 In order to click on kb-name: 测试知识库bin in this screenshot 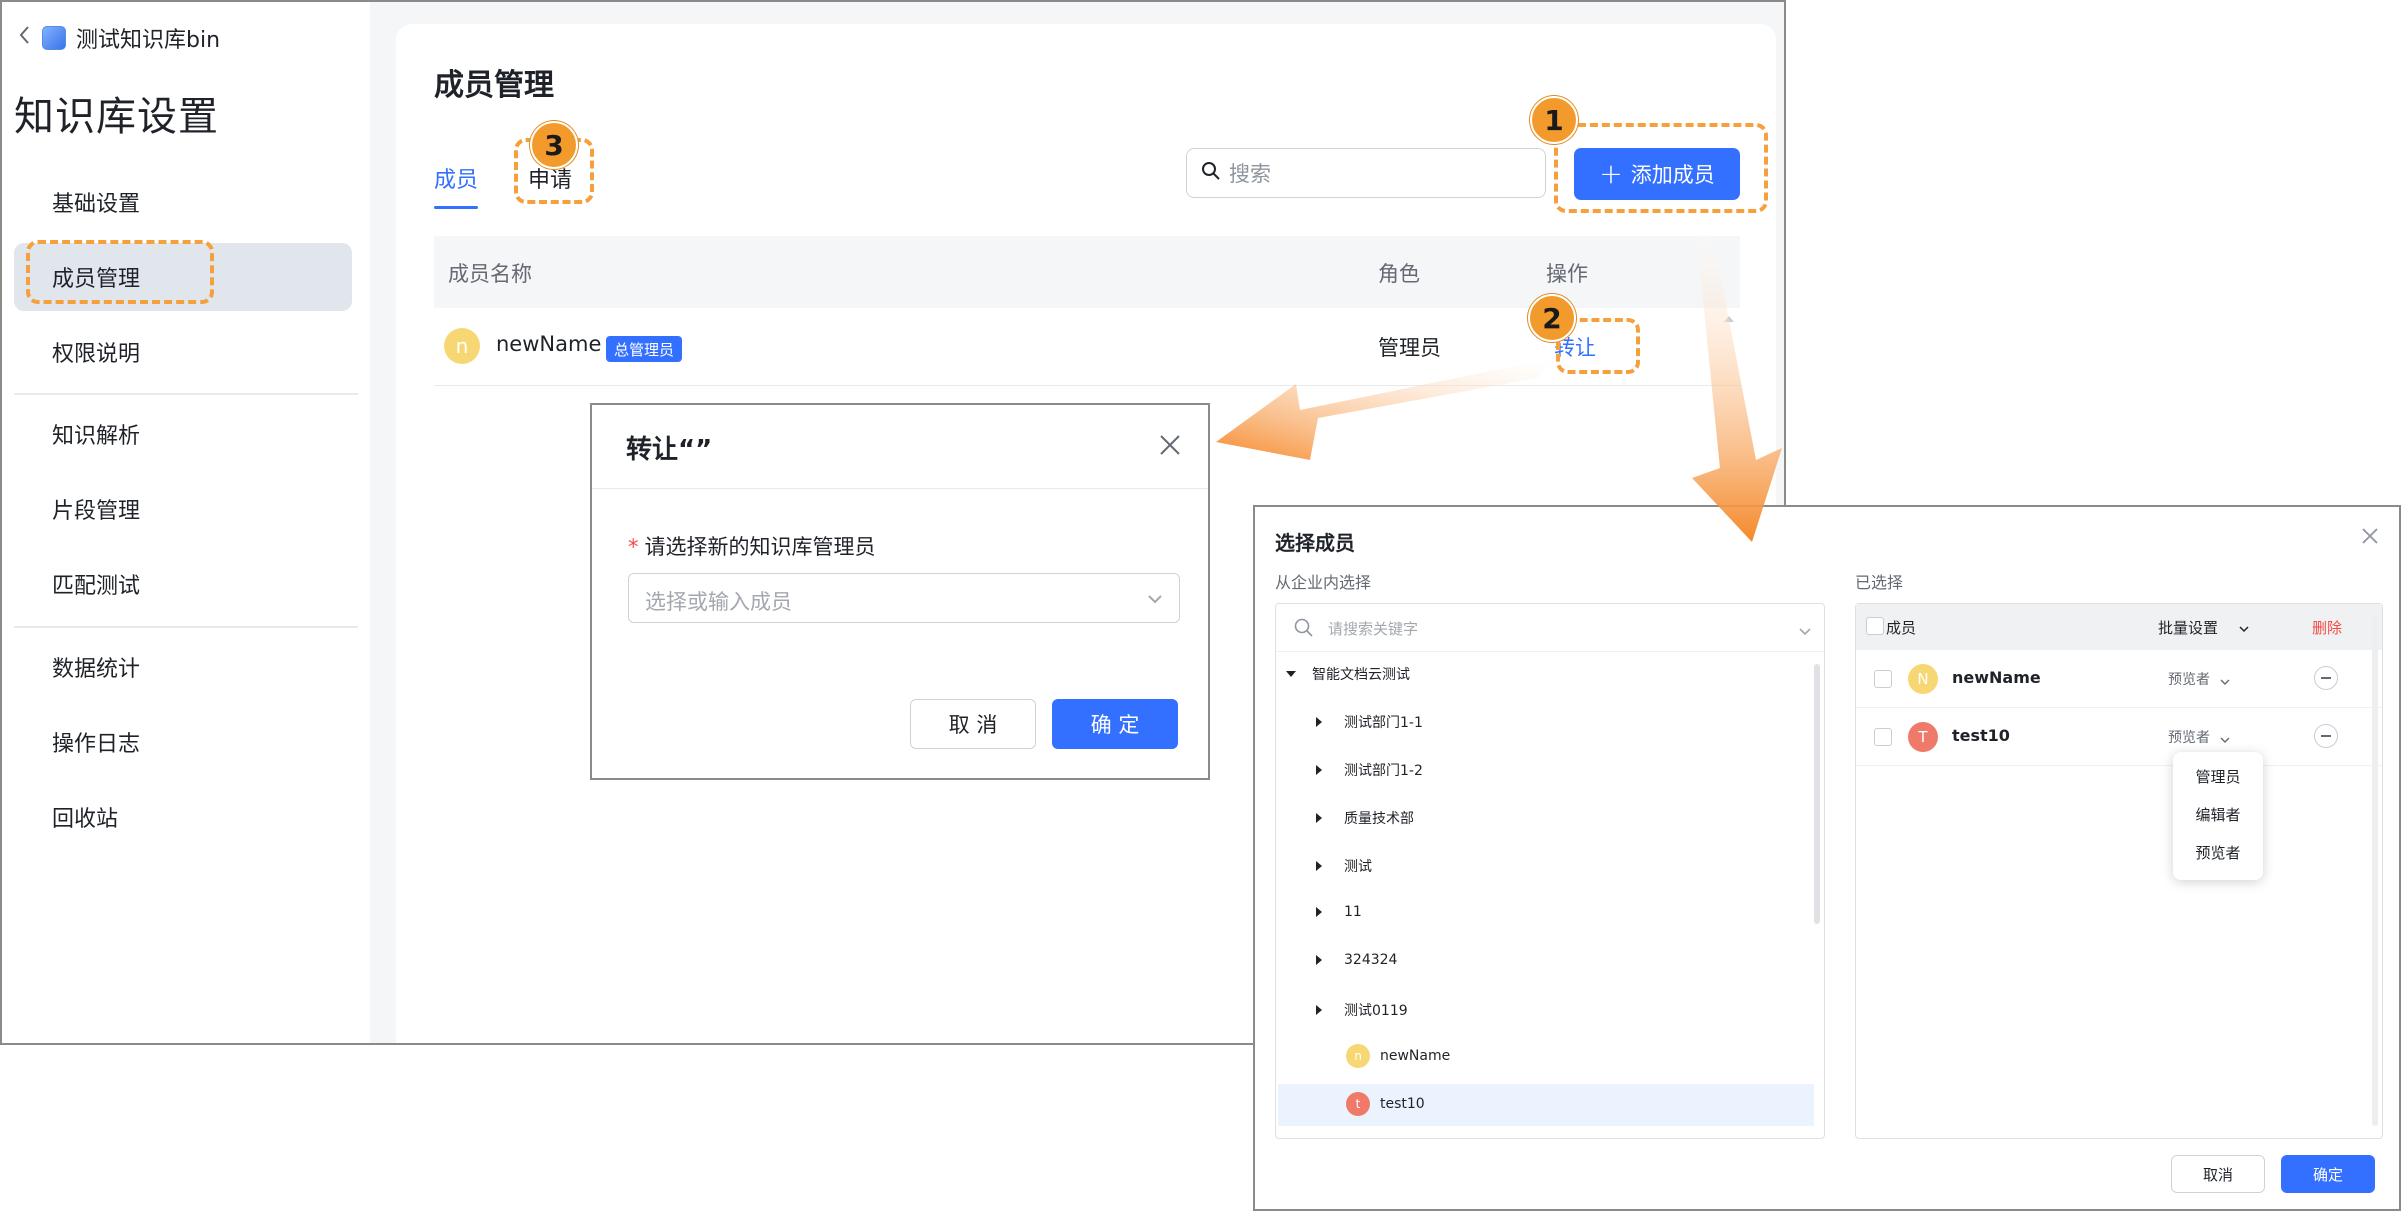, I will do `click(148, 40)`.